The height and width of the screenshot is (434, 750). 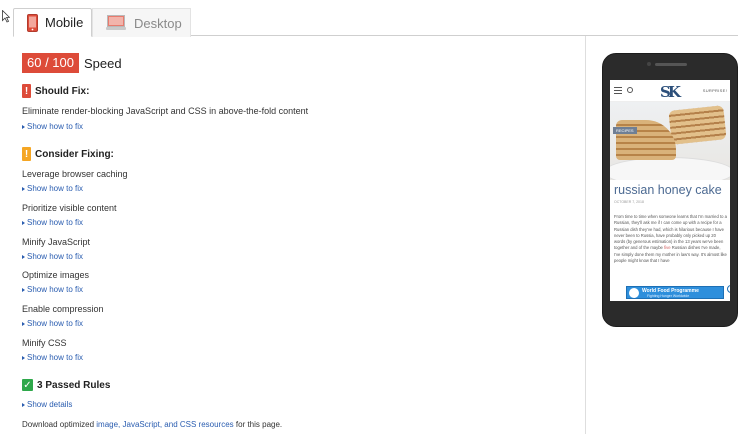 What do you see at coordinates (629, 202) in the screenshot?
I see `post-date: OCTOBER 7, 2018` at bounding box center [629, 202].